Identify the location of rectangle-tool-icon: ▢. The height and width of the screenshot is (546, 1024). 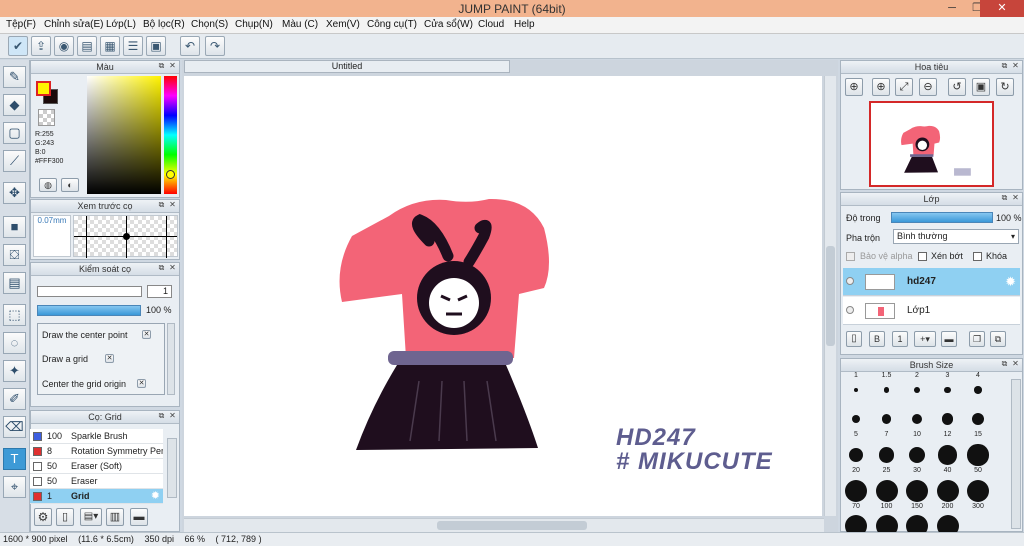
(14, 133).